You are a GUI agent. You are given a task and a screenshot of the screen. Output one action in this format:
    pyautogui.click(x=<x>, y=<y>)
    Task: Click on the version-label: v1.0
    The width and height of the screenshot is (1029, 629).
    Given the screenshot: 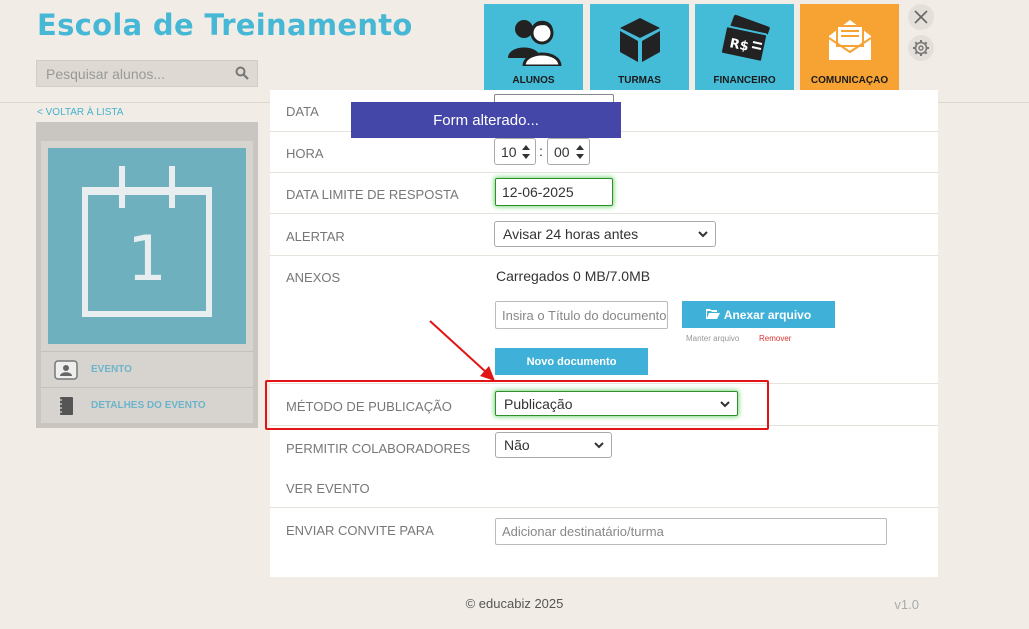 What is the action you would take?
    pyautogui.click(x=906, y=604)
    